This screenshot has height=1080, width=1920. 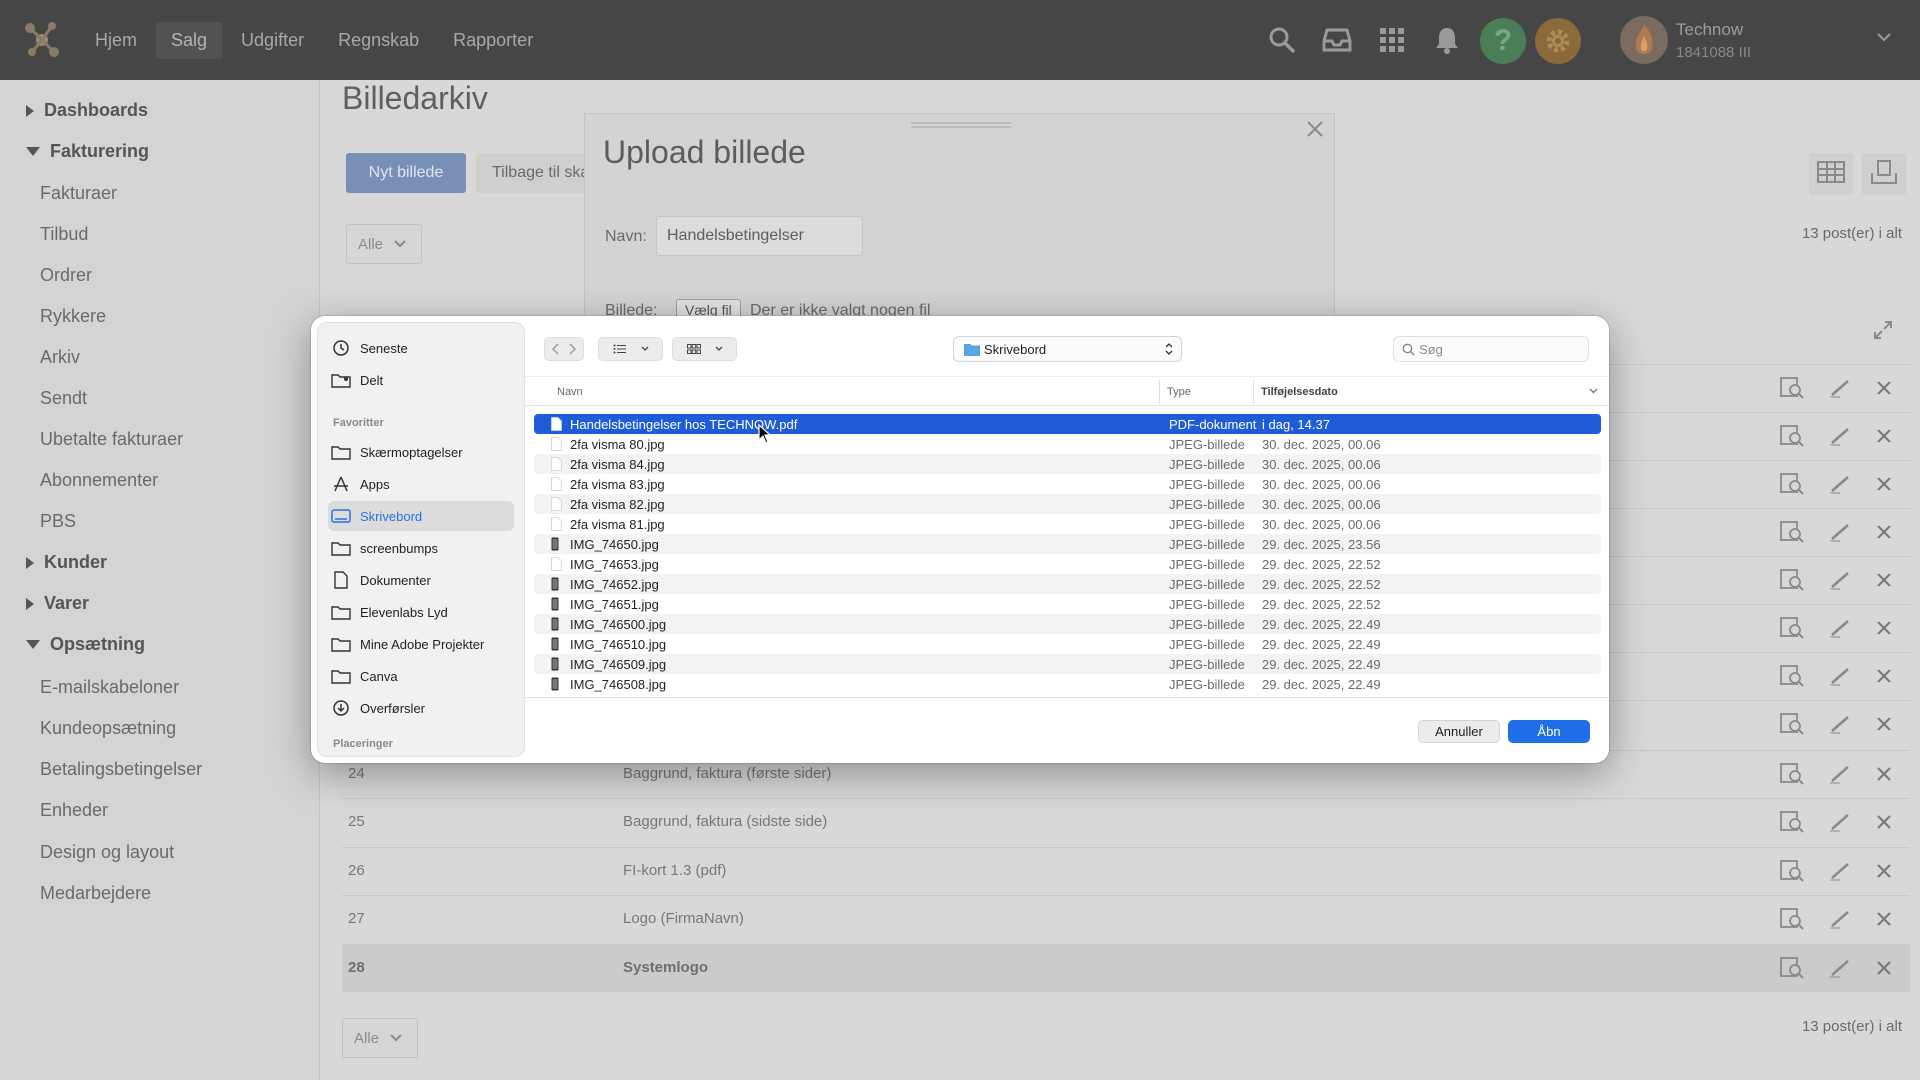 I want to click on chevron-down-icon, so click(x=1884, y=39).